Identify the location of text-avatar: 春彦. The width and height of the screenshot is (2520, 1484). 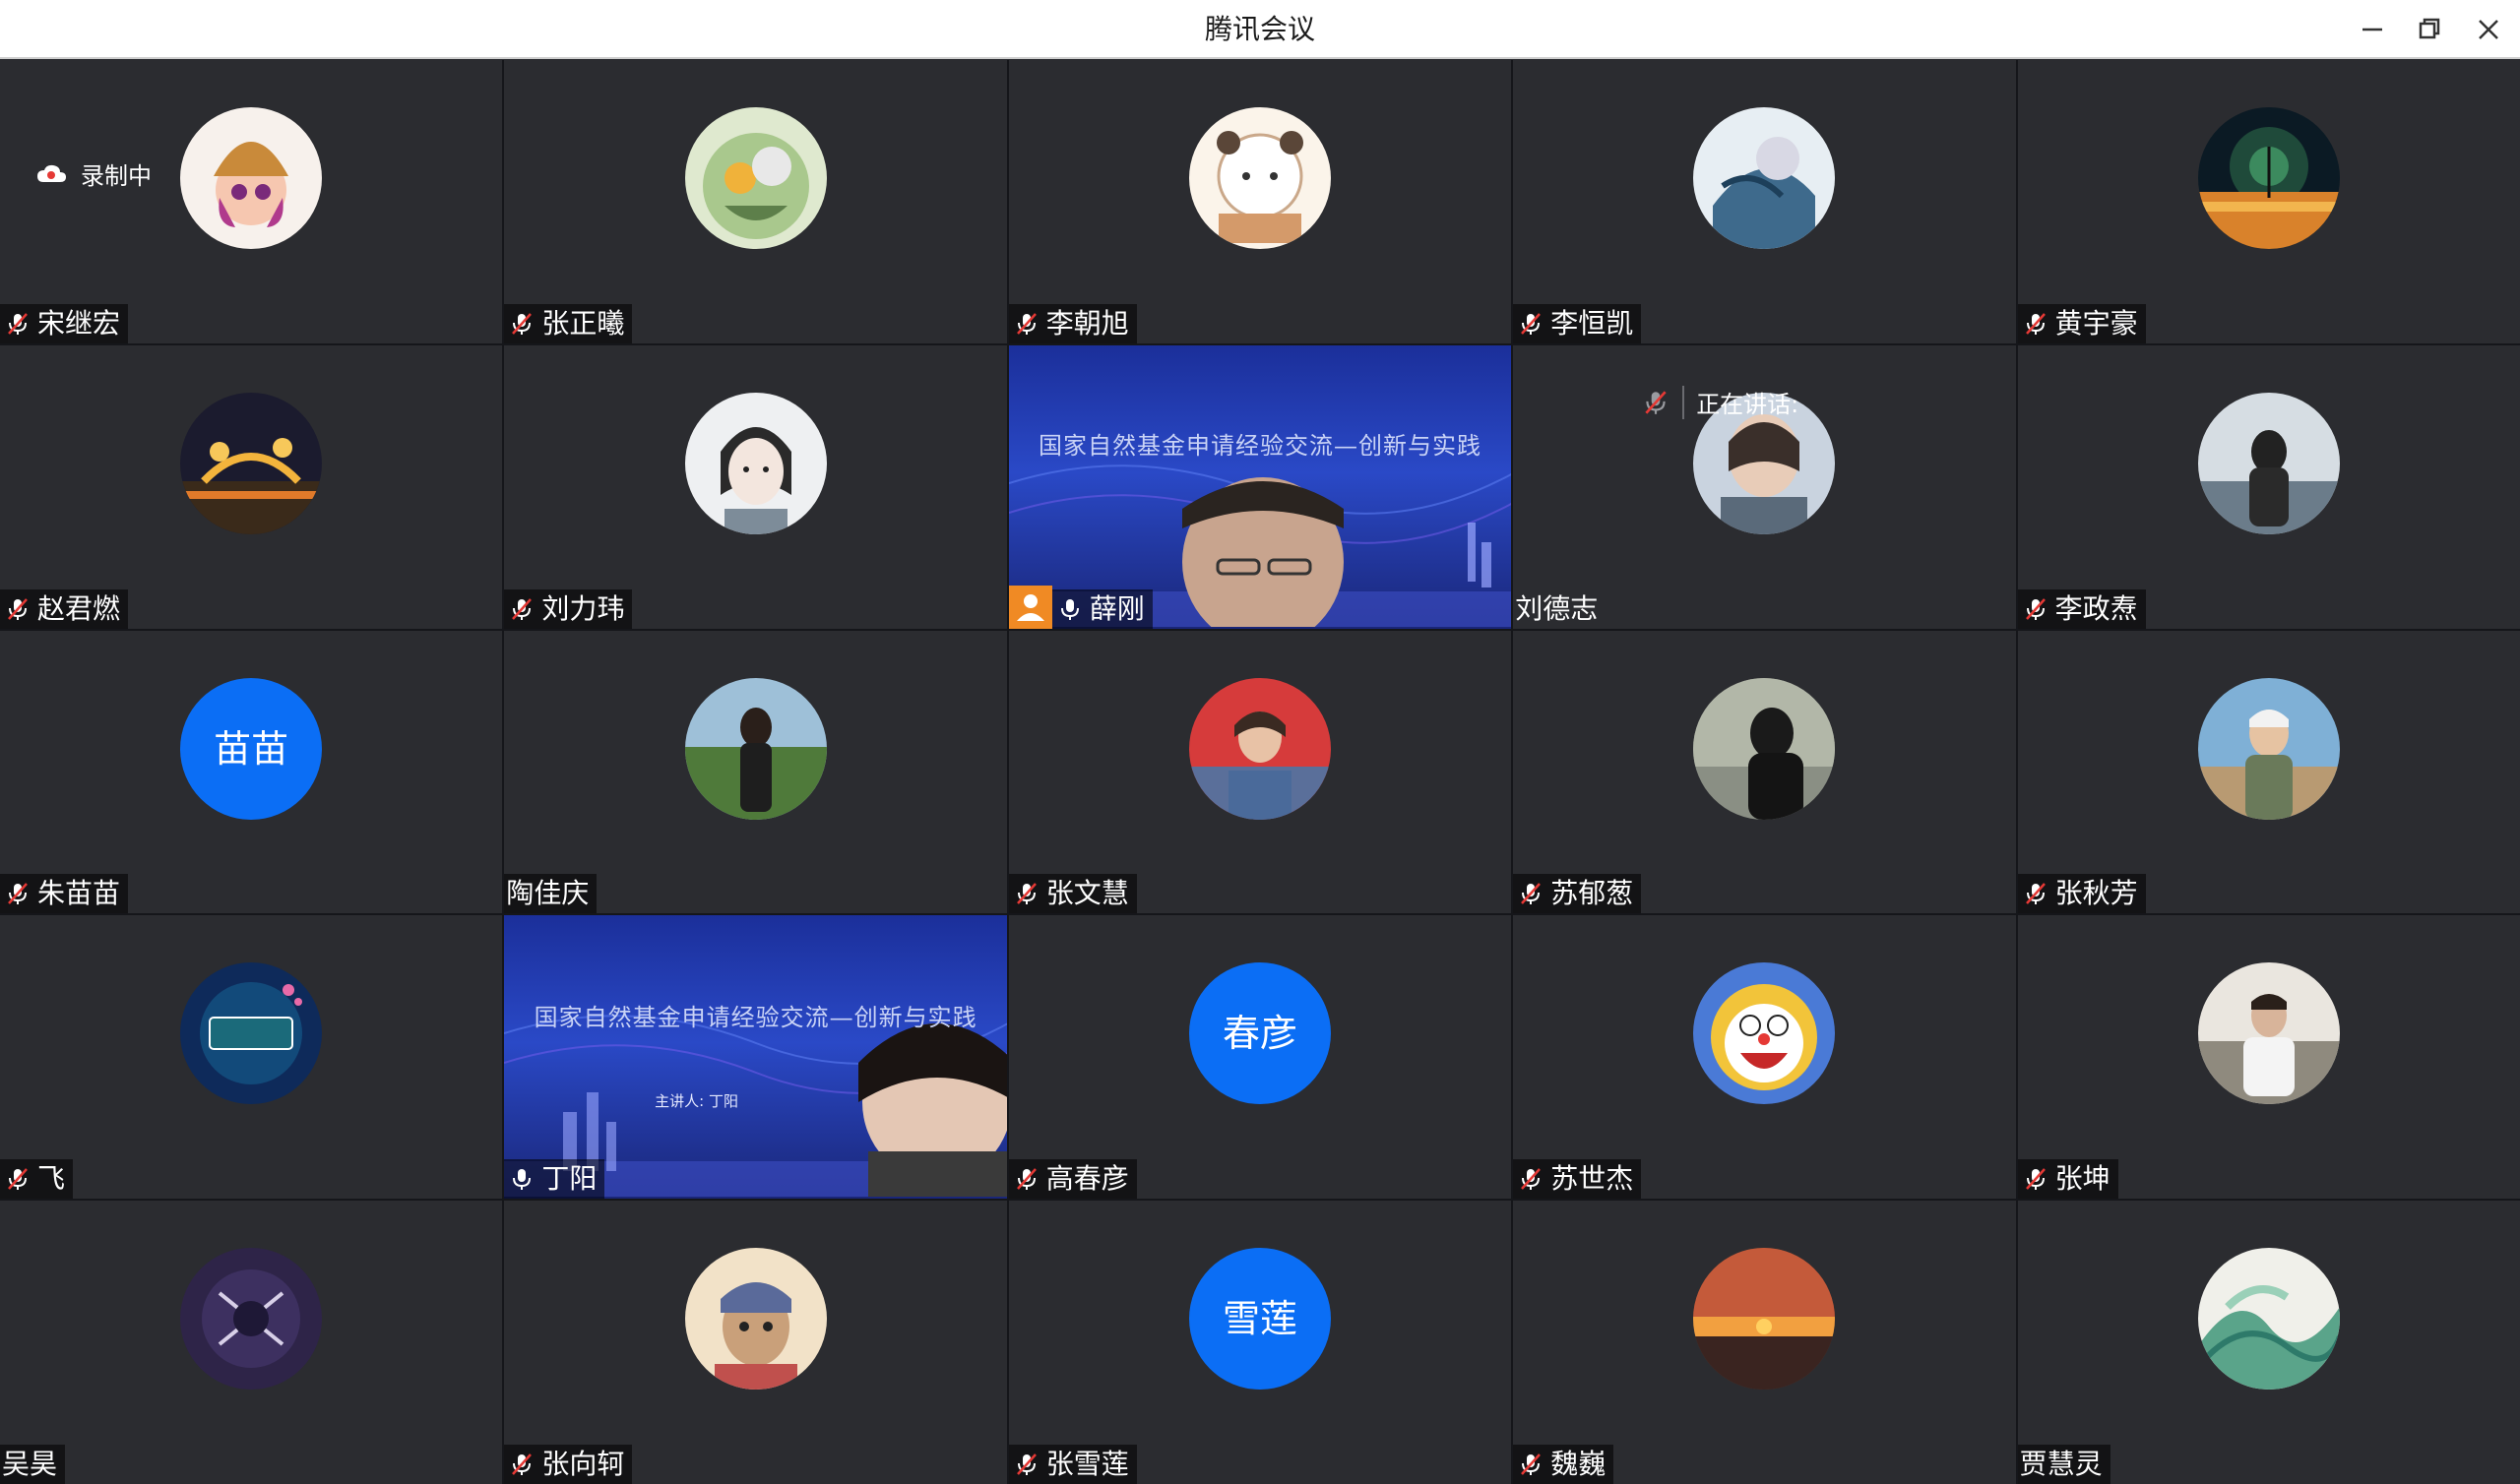
(1259, 1033).